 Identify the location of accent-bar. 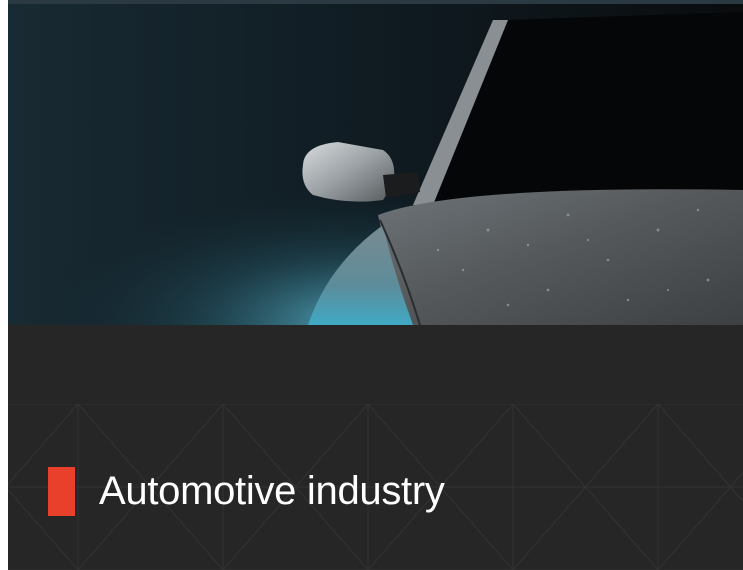
(61, 491).